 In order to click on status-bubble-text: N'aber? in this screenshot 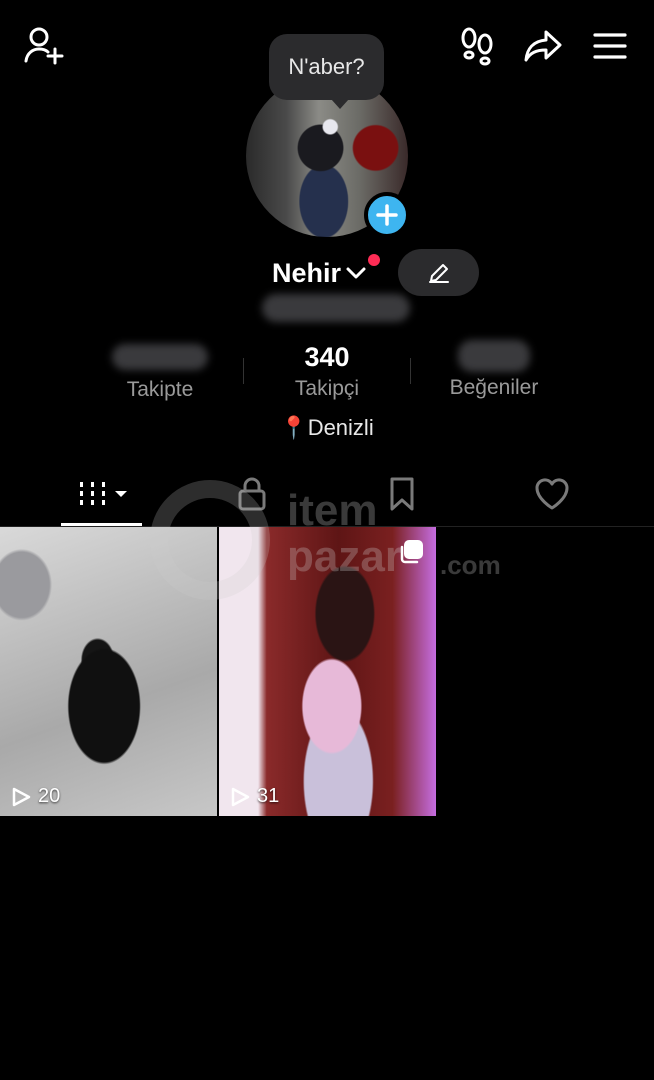, I will do `click(326, 66)`.